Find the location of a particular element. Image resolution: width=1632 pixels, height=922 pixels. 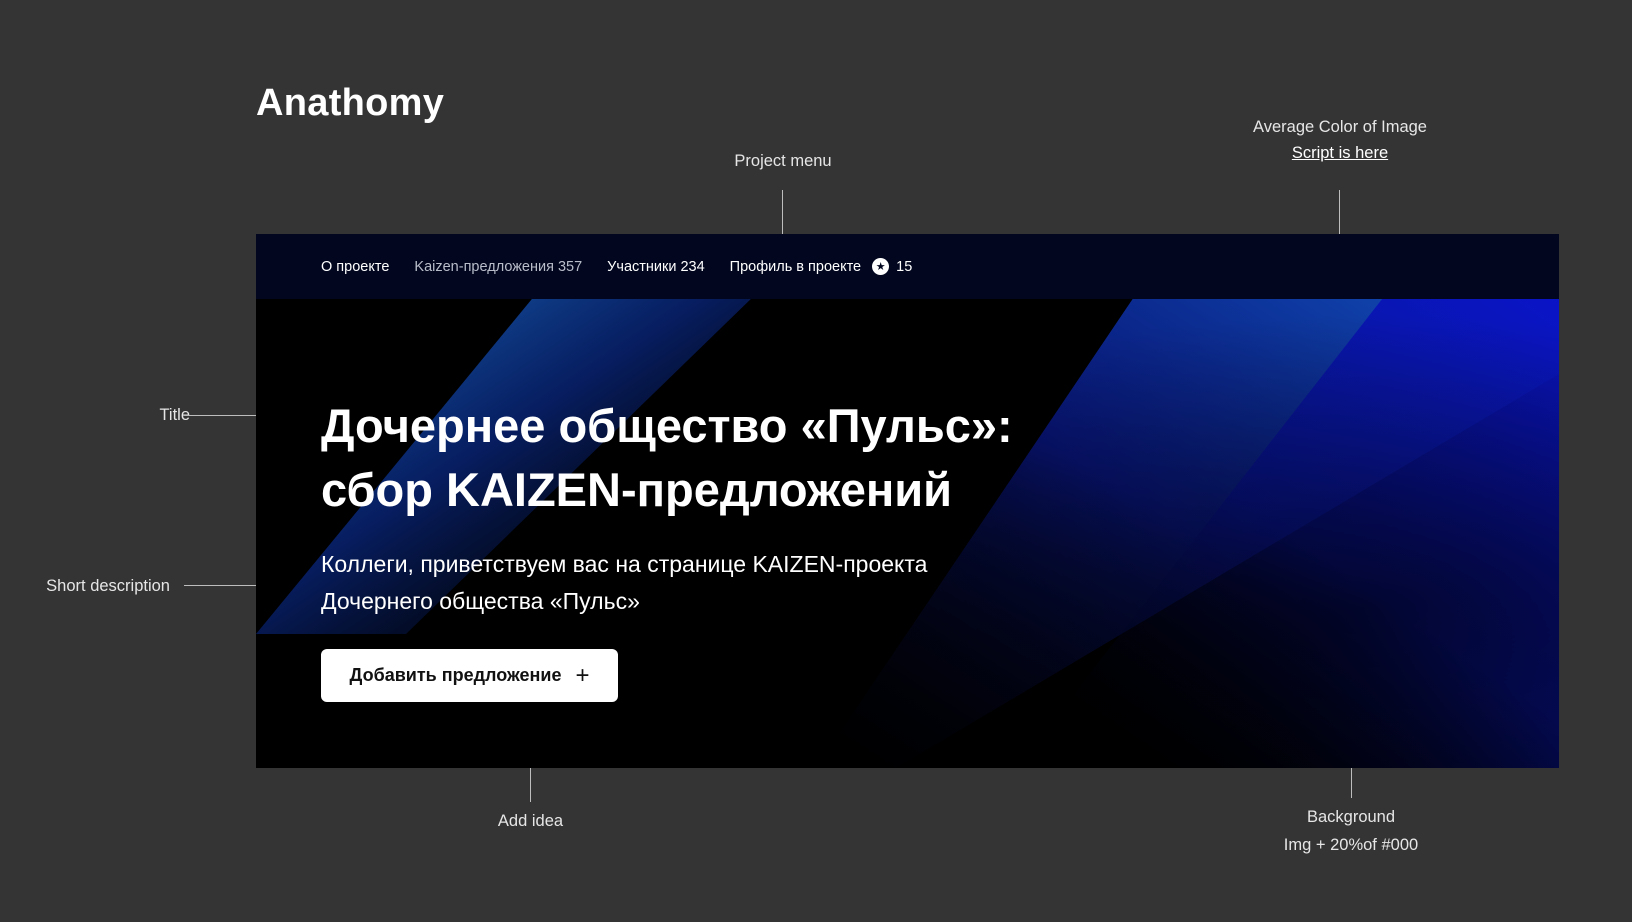

nav-item-kaizen-proposals: Kaizen-предложения 357 is located at coordinates (498, 267).